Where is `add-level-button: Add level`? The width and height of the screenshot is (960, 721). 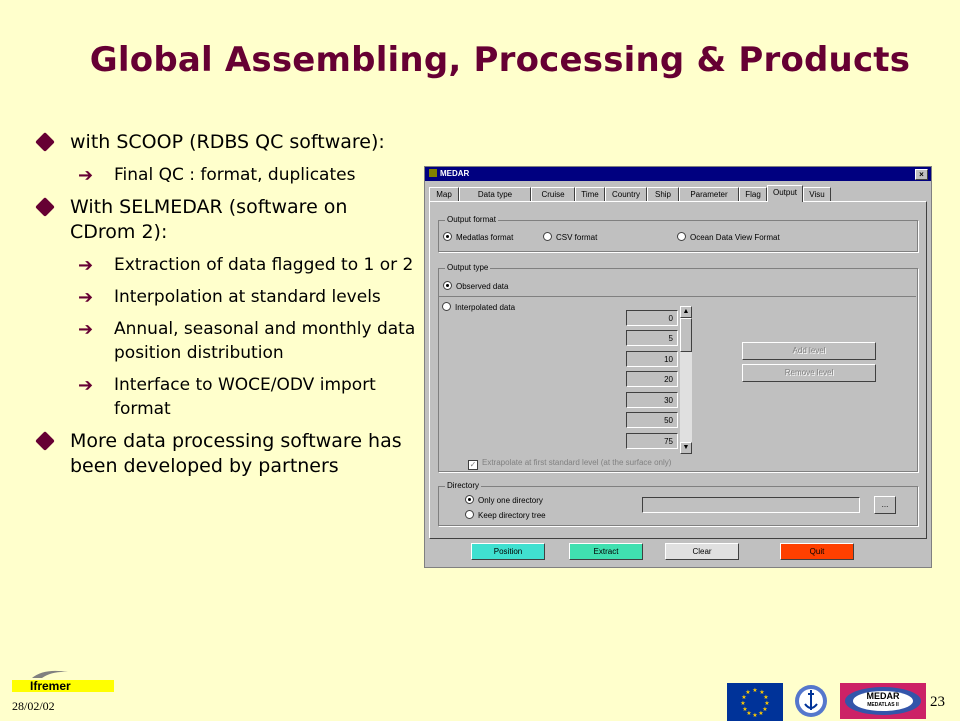
add-level-button: Add level is located at coordinates (809, 351).